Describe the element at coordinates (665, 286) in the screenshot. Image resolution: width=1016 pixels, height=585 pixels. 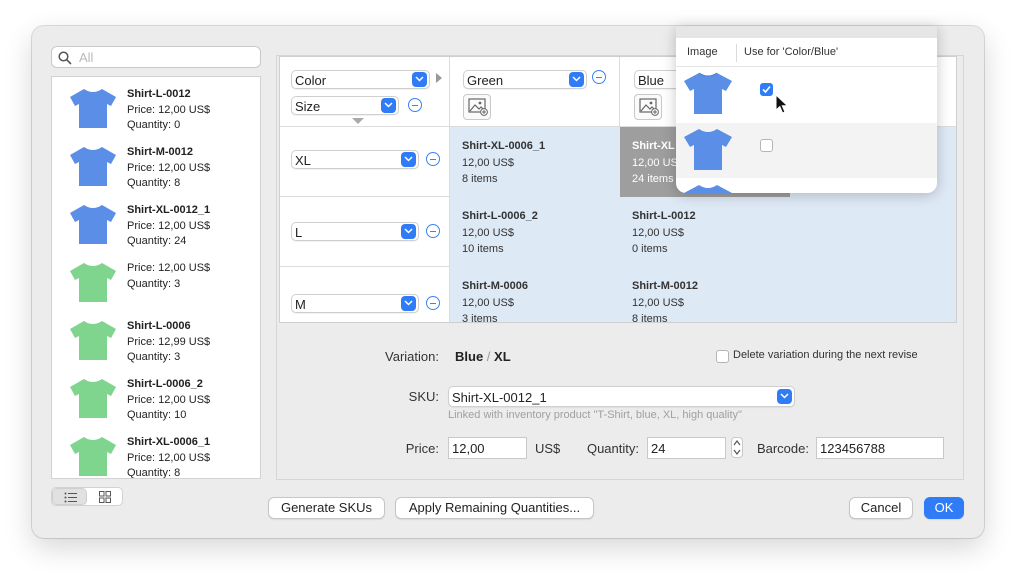
I see `cell-name: Shirt-M-0012` at that location.